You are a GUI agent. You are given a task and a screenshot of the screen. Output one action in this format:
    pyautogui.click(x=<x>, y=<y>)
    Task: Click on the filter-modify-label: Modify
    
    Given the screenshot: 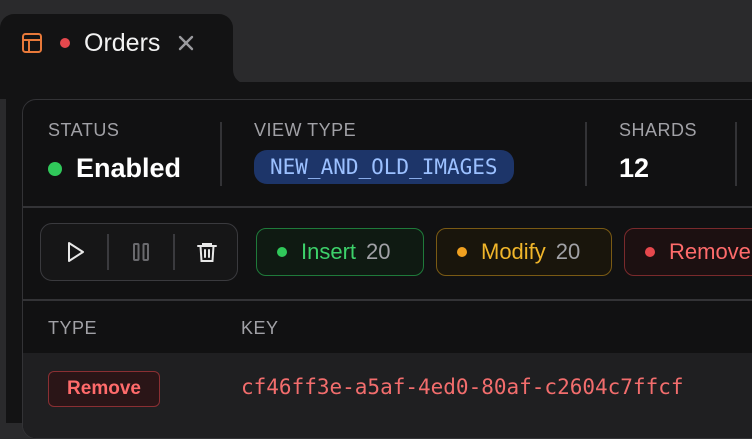 What is the action you would take?
    pyautogui.click(x=513, y=251)
    